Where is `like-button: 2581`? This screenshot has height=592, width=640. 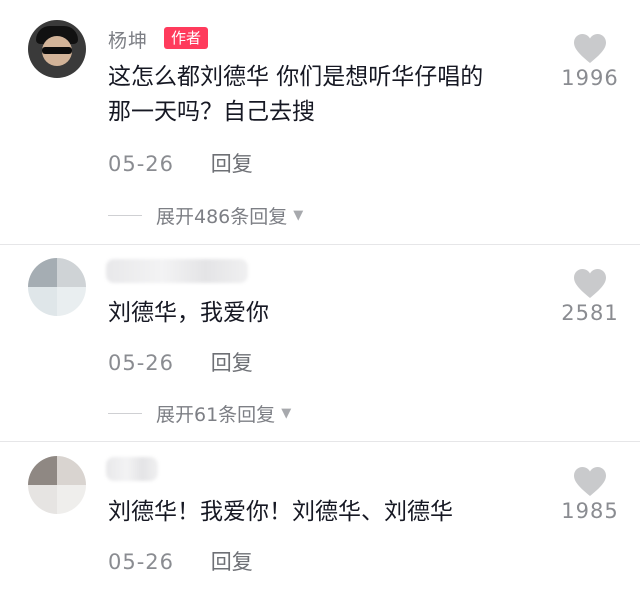
like-button: 2581 is located at coordinates (590, 296).